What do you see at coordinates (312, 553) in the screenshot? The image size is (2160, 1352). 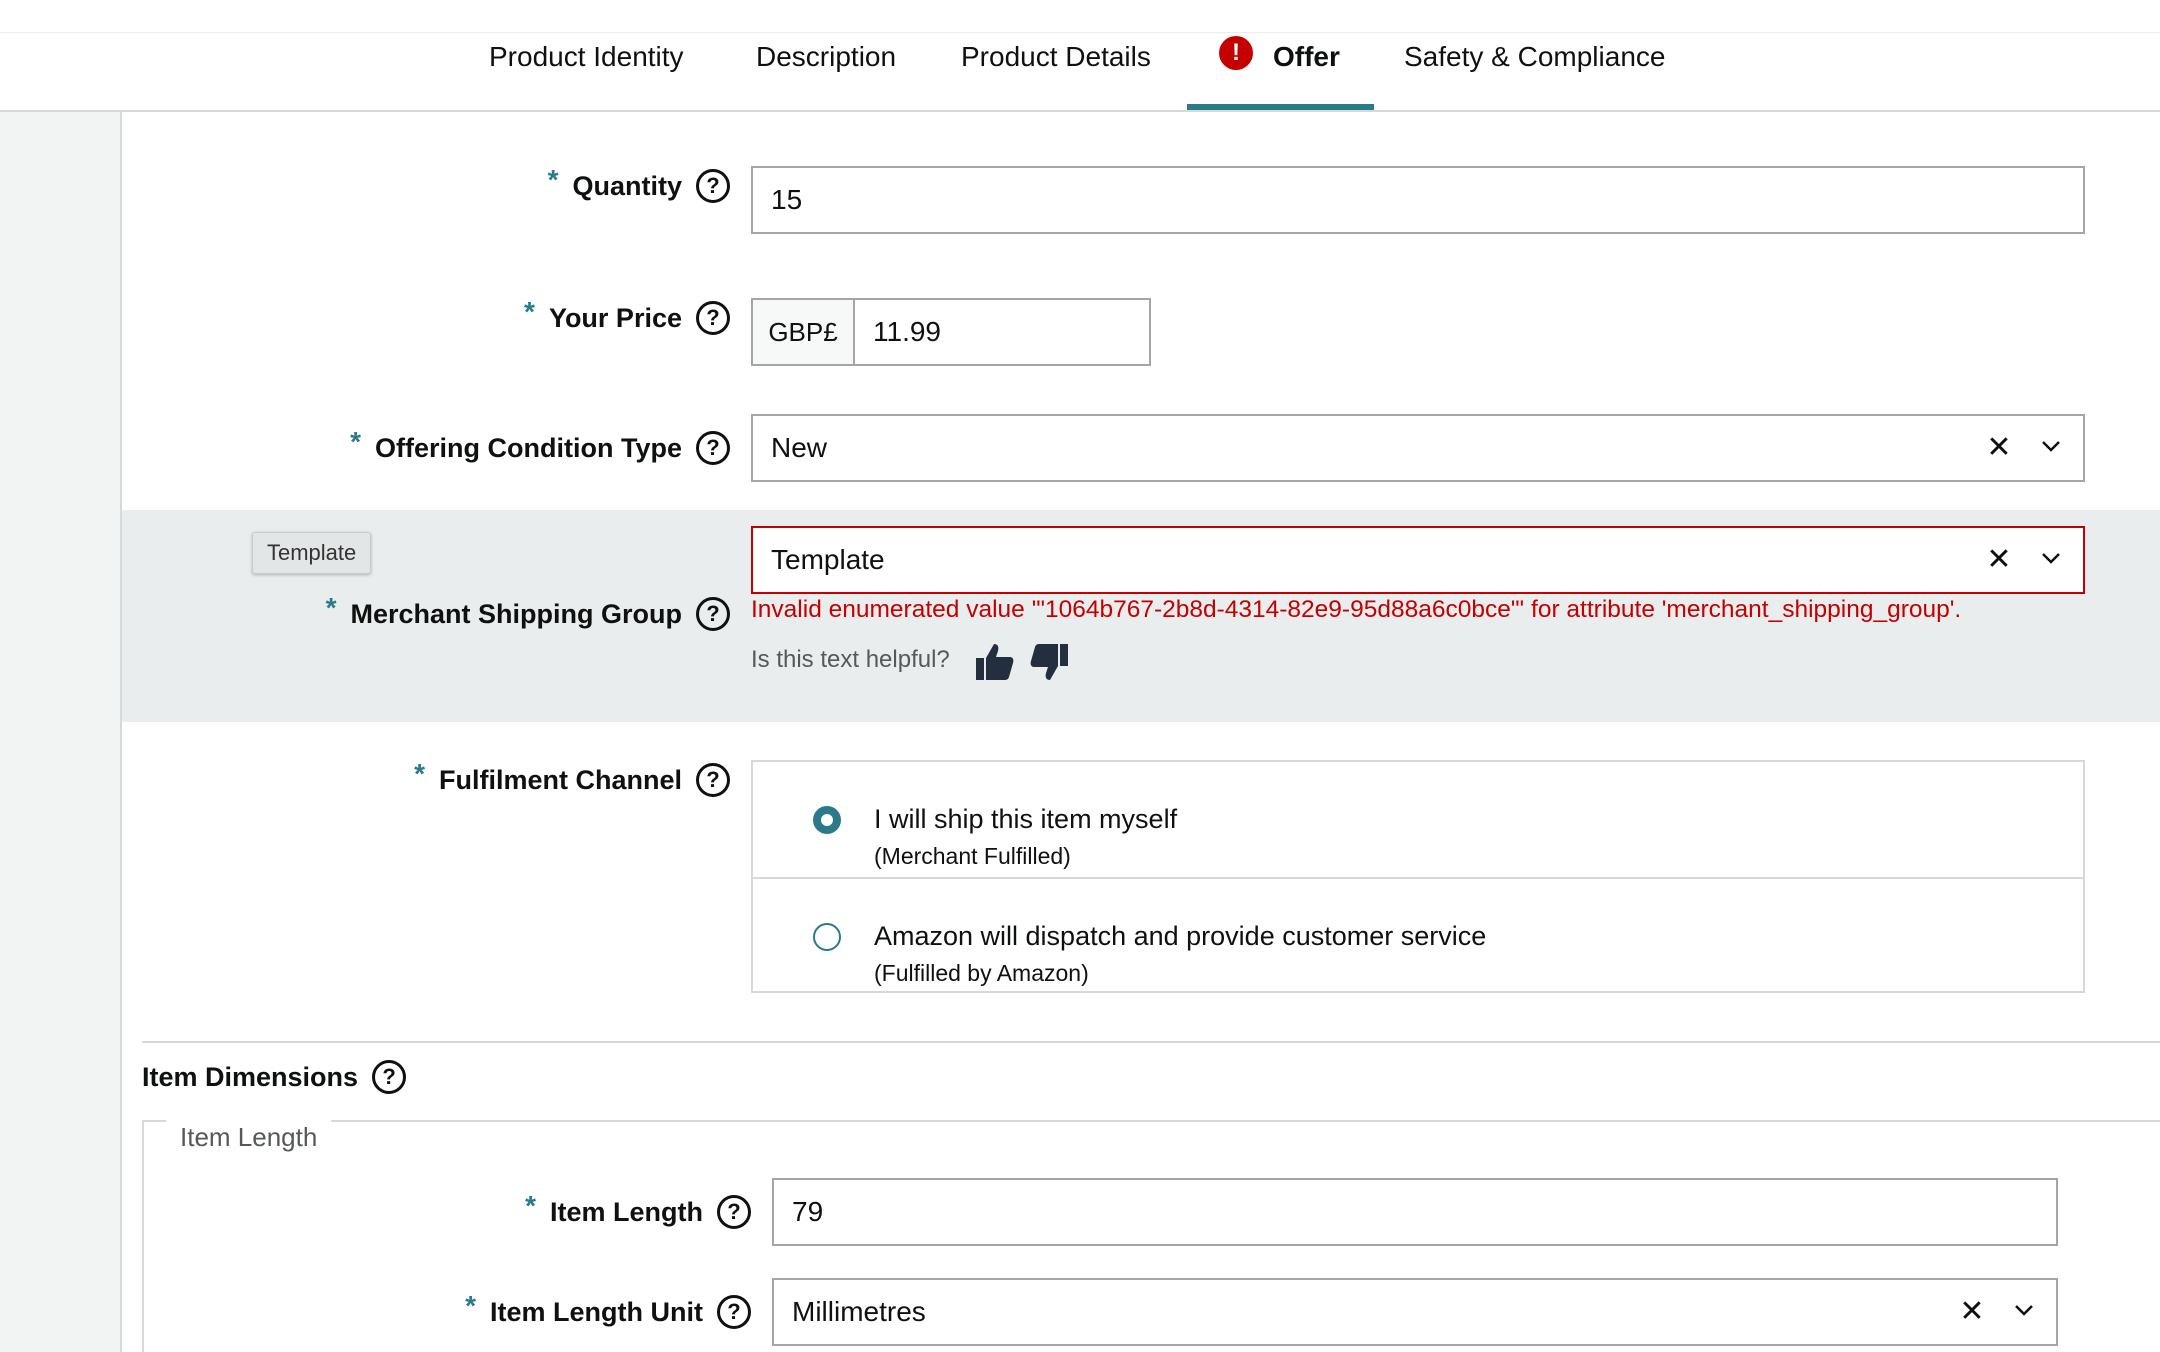 I see `tooltip: Template` at bounding box center [312, 553].